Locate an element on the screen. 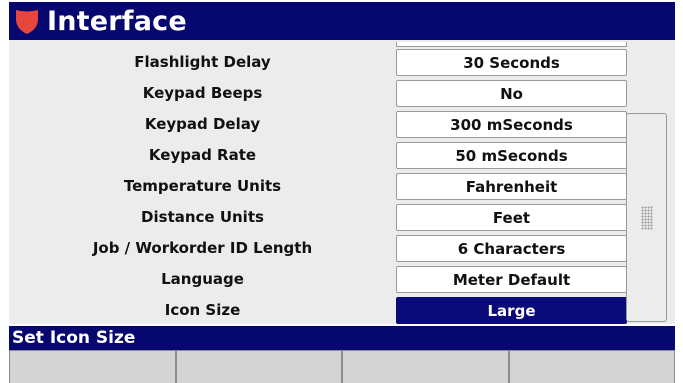 The image size is (683, 383). scrollbar-thumb is located at coordinates (646, 217).